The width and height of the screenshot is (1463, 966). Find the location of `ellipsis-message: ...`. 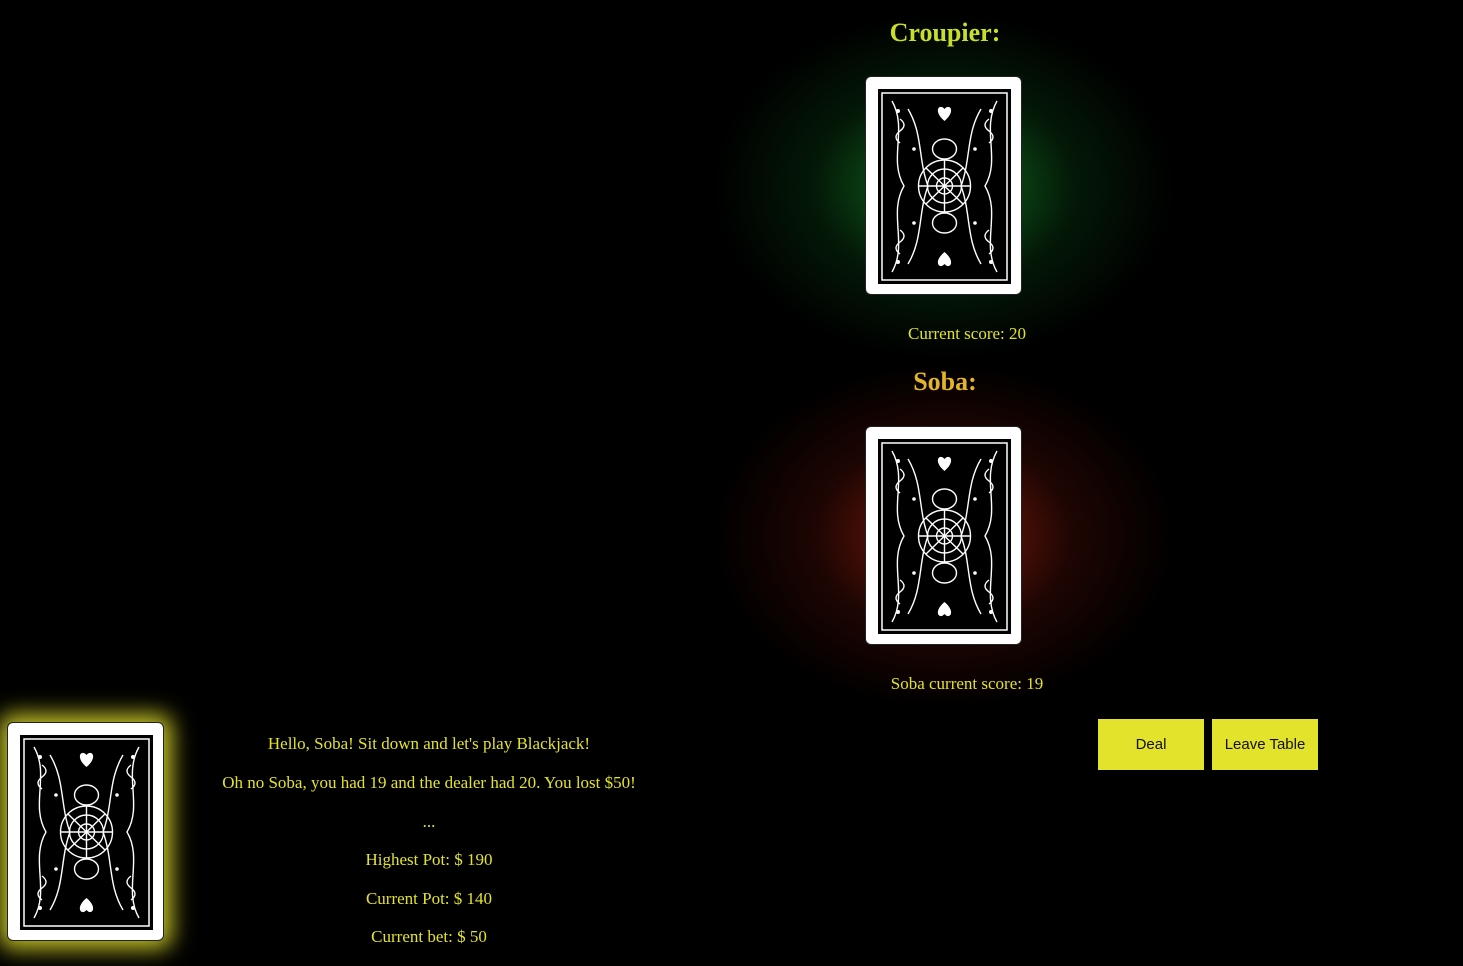

ellipsis-message: ... is located at coordinates (429, 821).